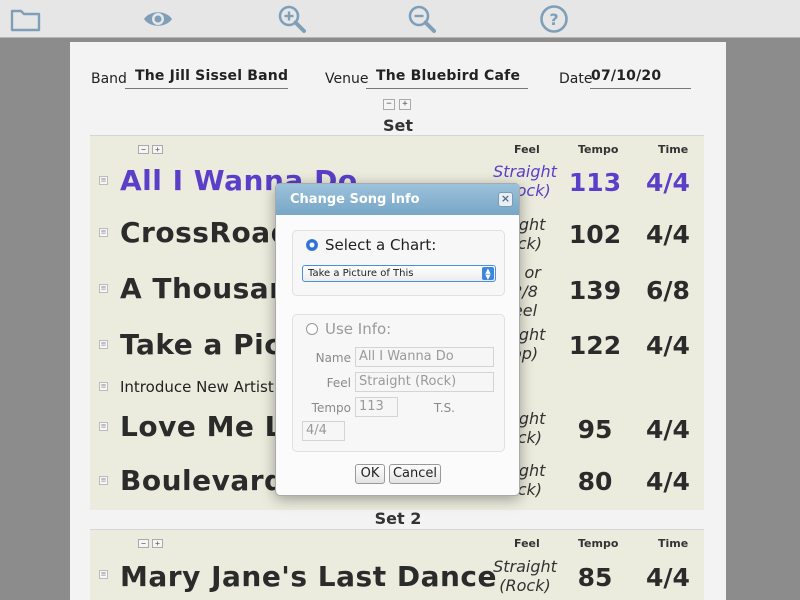 Image resolution: width=800 pixels, height=600 pixels. What do you see at coordinates (312, 329) in the screenshot?
I see `use-info-radio` at bounding box center [312, 329].